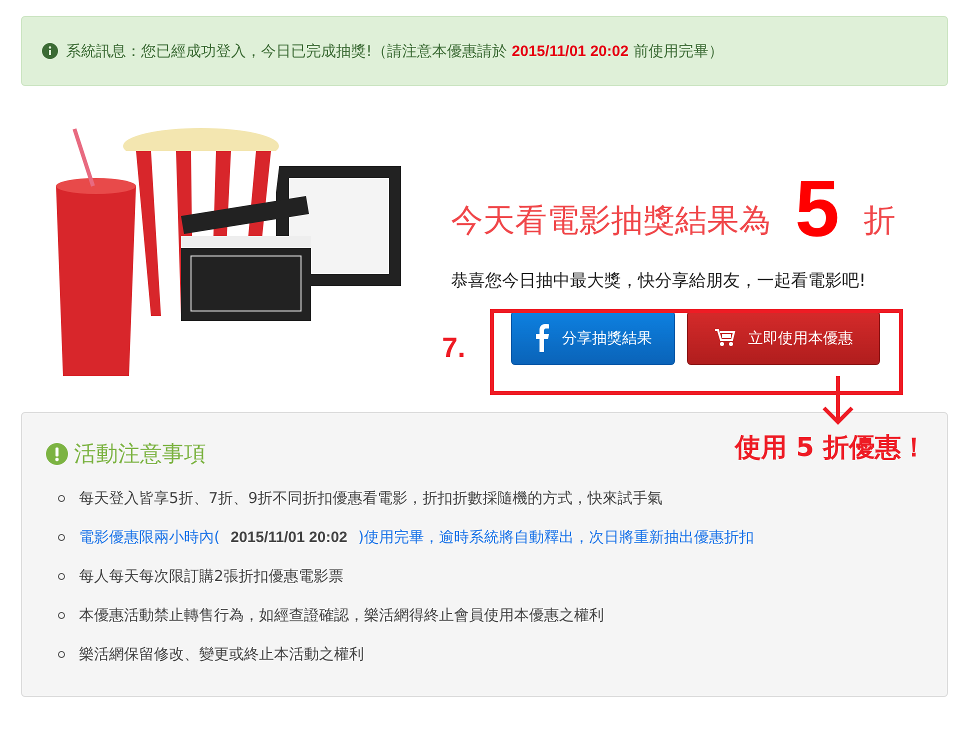 This screenshot has width=969, height=730. What do you see at coordinates (454, 348) in the screenshot?
I see `step-number: 7.` at bounding box center [454, 348].